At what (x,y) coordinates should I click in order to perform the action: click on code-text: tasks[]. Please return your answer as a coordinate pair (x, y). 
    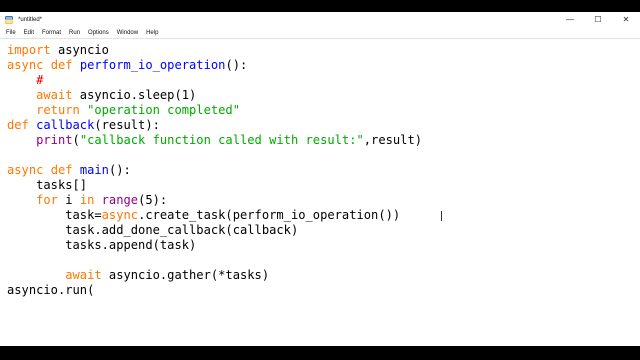
    Looking at the image, I should click on (47, 185).